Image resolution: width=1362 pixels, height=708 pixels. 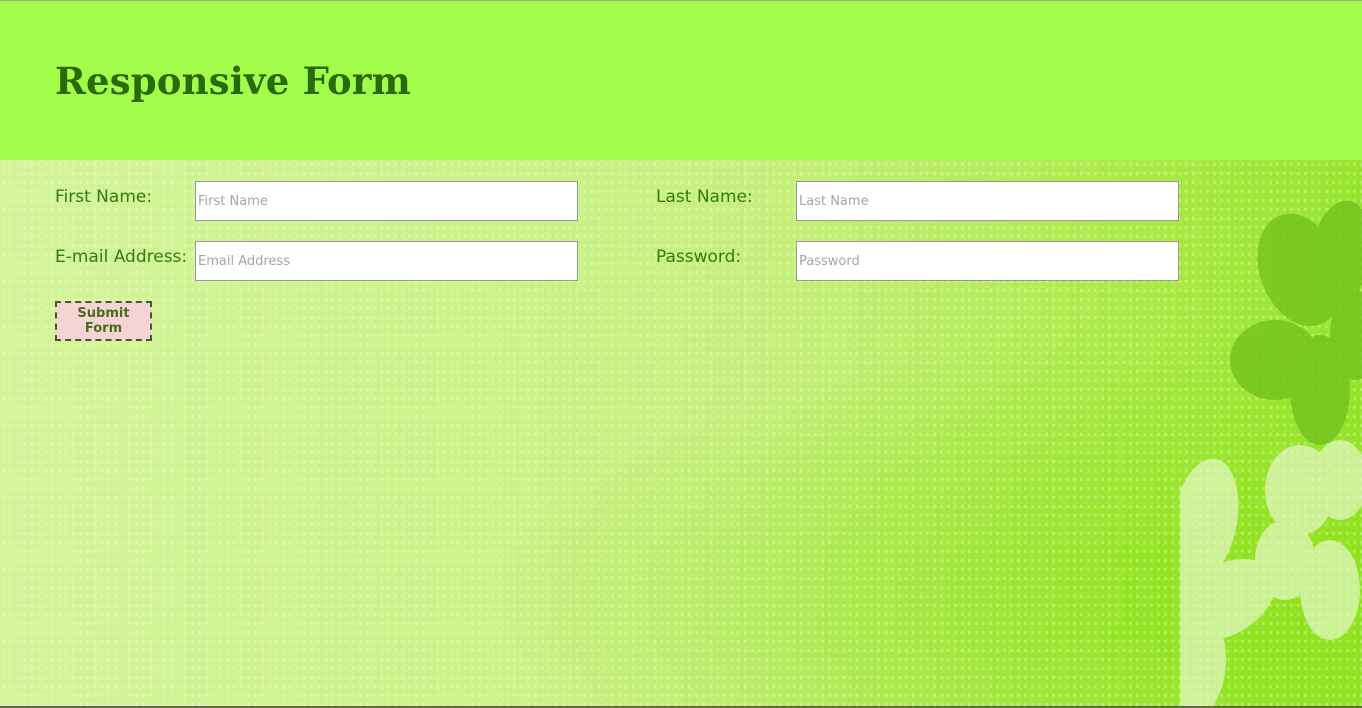 I want to click on first-name-input, so click(x=386, y=201).